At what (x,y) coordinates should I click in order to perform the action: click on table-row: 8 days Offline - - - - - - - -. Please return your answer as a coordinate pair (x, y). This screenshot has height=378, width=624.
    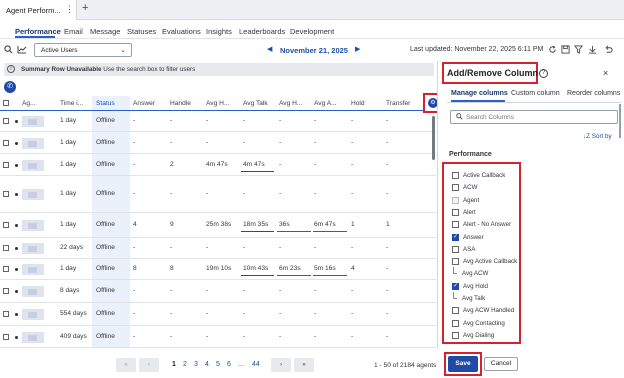
    Looking at the image, I should click on (218, 291).